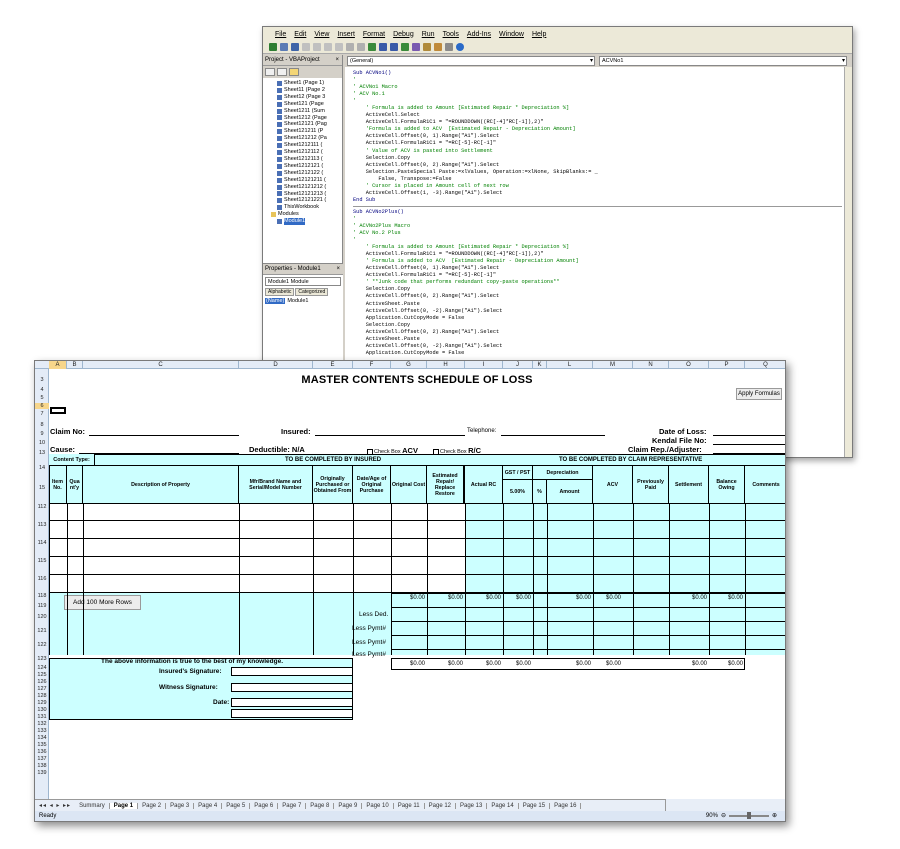 The width and height of the screenshot is (900, 849). What do you see at coordinates (309, 159) in the screenshot?
I see `project-tree-item: Sheet1212113 (` at bounding box center [309, 159].